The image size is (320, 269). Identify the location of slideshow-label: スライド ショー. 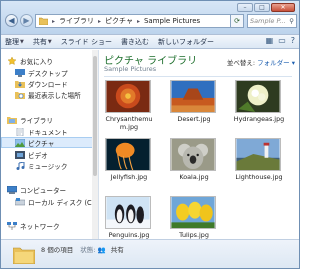
(86, 41).